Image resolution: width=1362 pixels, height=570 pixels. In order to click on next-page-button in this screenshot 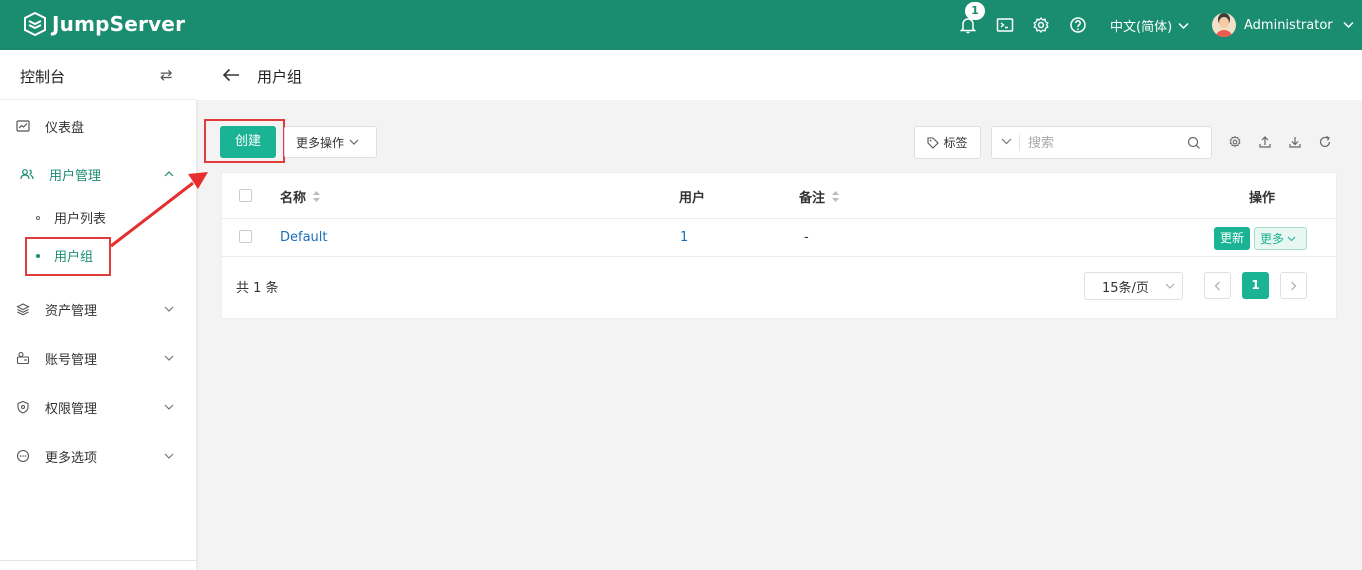, I will do `click(1293, 285)`.